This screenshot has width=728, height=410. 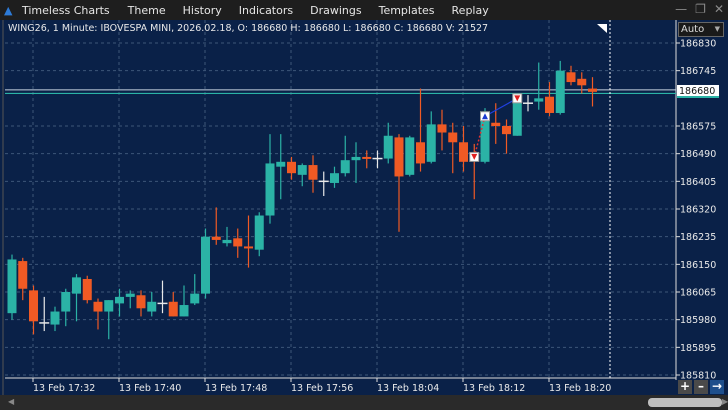 I want to click on y-tick-label: 186065, so click(x=698, y=293).